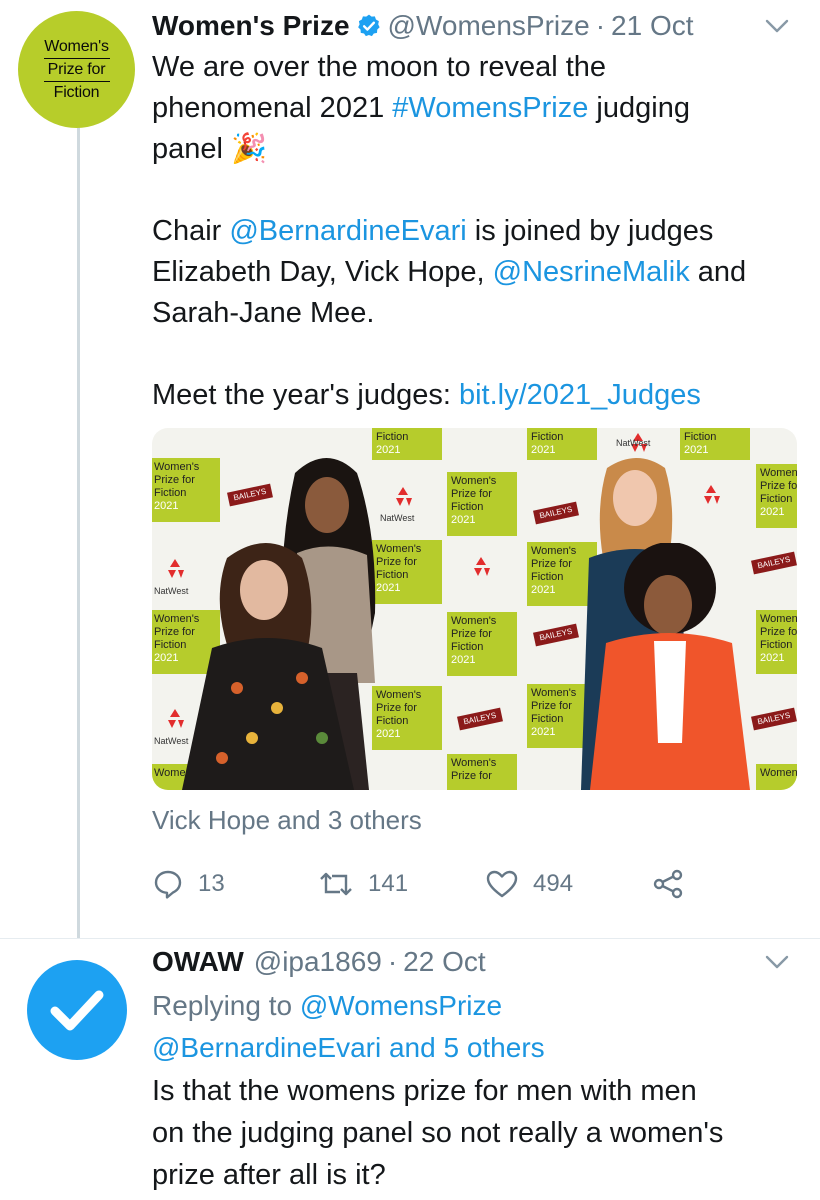 The height and width of the screenshot is (1200, 820). Describe the element at coordinates (336, 884) in the screenshot. I see `retweet-icon` at that location.